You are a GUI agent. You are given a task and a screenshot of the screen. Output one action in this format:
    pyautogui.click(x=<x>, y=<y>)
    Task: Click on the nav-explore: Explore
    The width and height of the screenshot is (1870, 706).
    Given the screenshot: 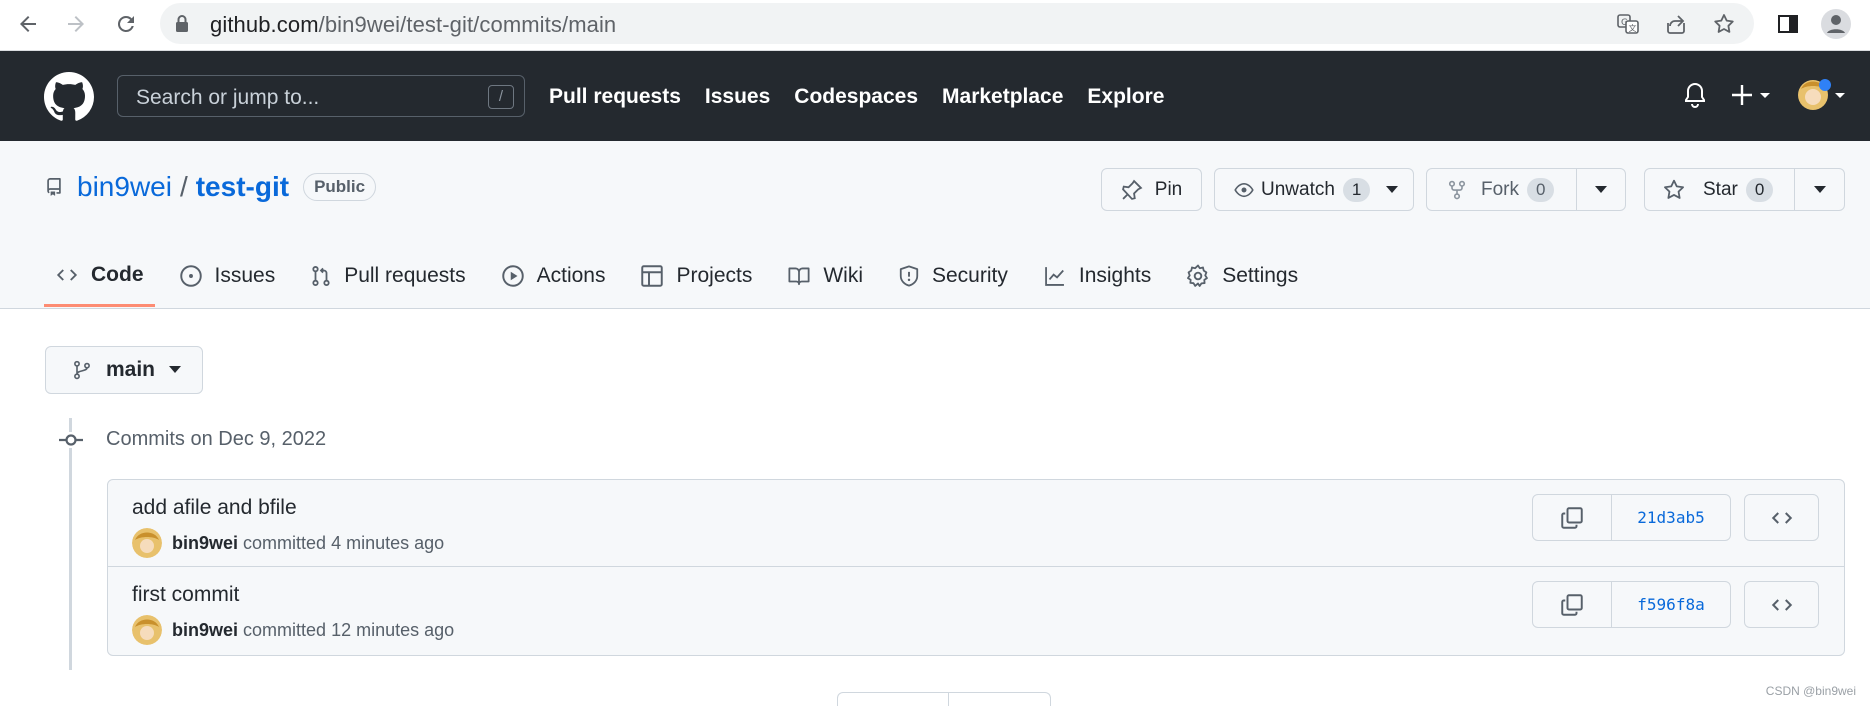 What is the action you would take?
    pyautogui.click(x=1125, y=97)
    